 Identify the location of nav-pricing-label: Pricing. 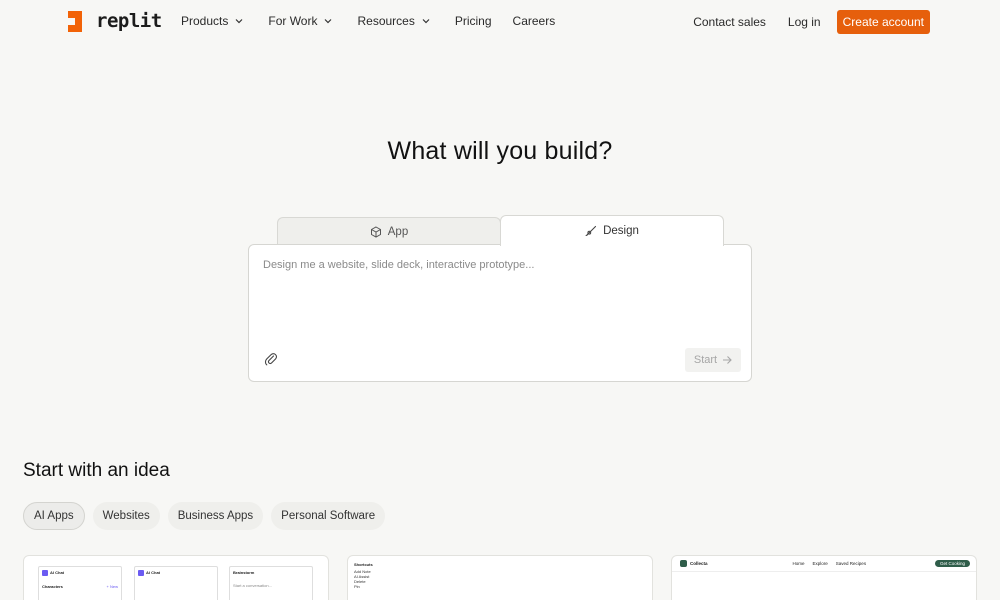
(473, 21).